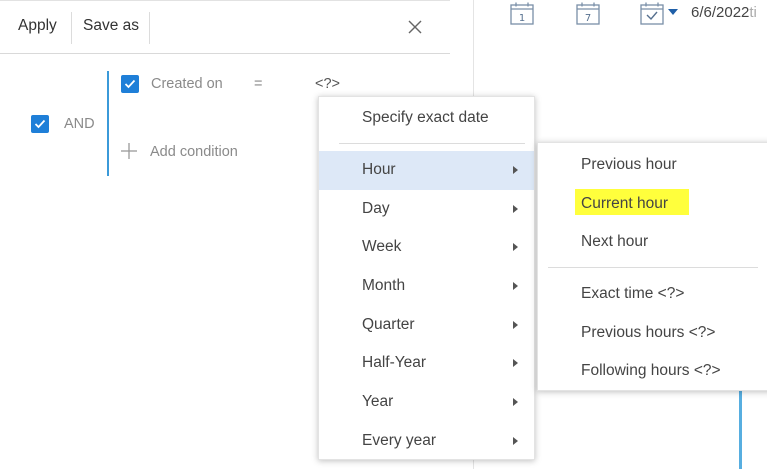 Image resolution: width=767 pixels, height=469 pixels. I want to click on submenu-item-following-hours: Following hours <?>, so click(652, 370).